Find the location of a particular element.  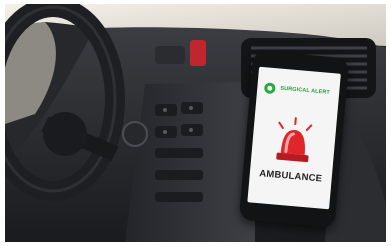

siren-light-icon is located at coordinates (294, 140).